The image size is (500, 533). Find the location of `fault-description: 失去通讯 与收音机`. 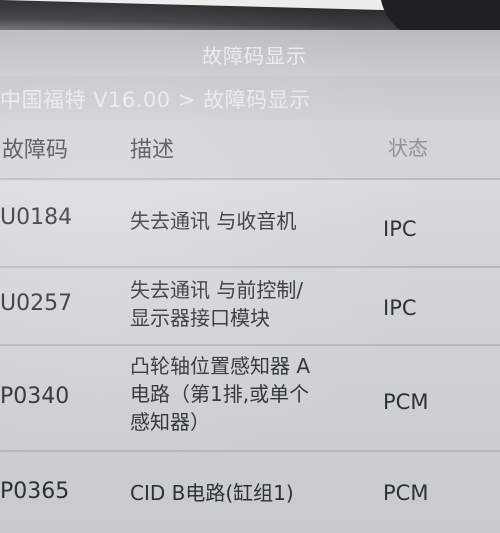

fault-description: 失去通讯 与收音机 is located at coordinates (213, 221).